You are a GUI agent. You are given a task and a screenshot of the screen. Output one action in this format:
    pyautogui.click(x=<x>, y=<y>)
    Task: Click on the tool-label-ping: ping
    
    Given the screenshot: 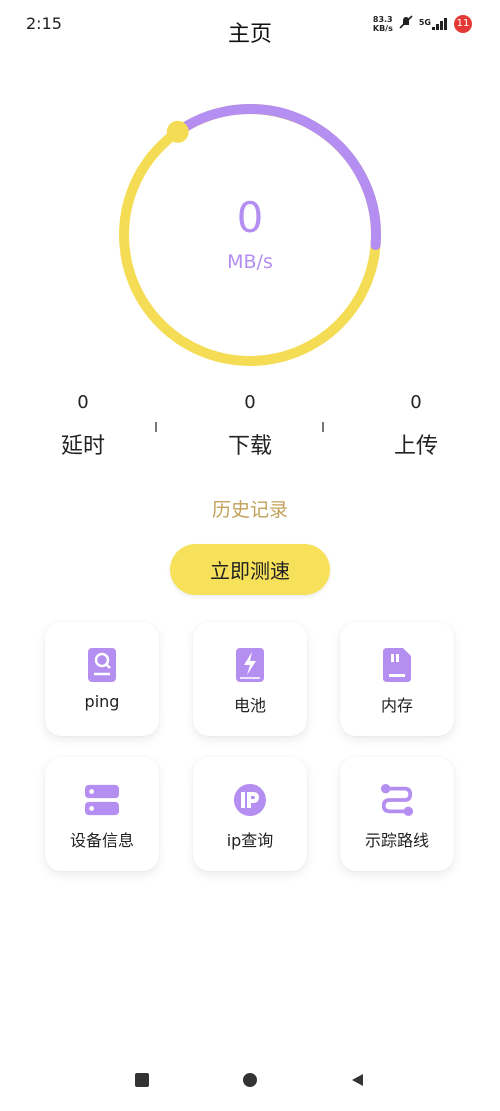 What is the action you would take?
    pyautogui.click(x=102, y=701)
    